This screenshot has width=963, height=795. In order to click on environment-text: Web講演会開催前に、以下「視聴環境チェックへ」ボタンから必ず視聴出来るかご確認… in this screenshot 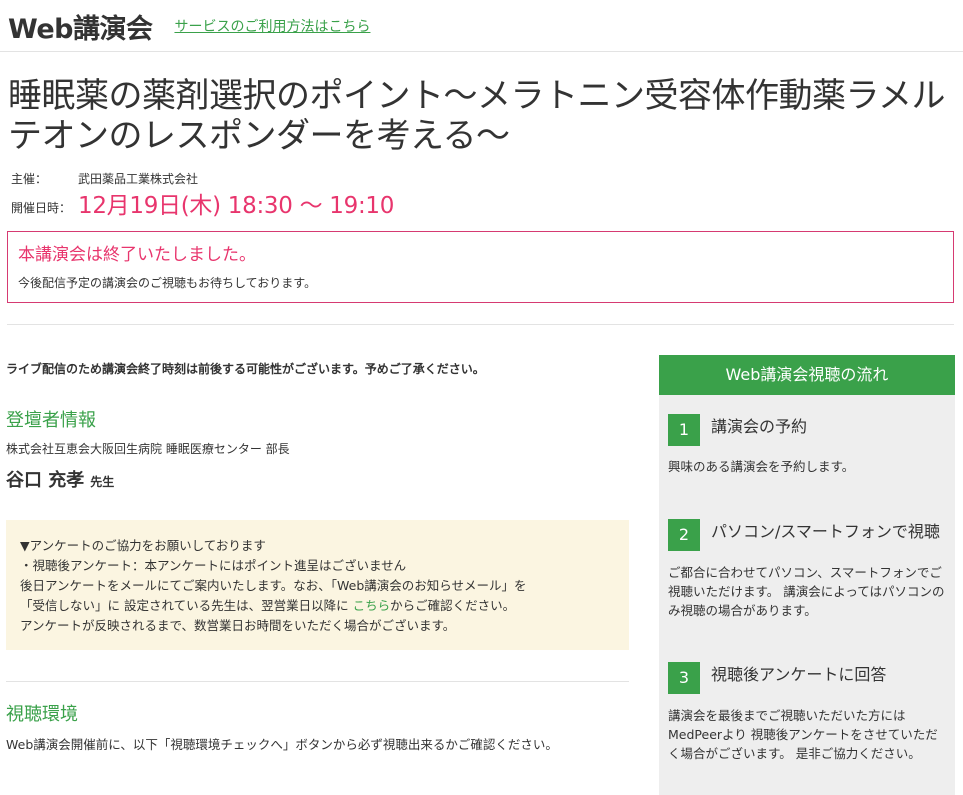, I will do `click(282, 744)`.